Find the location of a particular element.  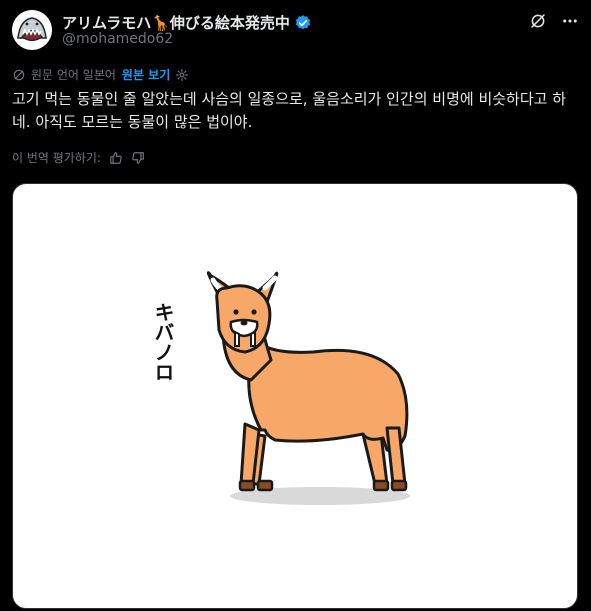

caption-text: キバノロ is located at coordinates (163, 342).